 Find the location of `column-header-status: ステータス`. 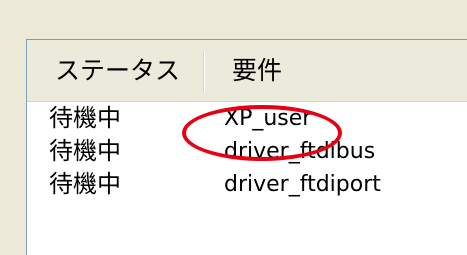

column-header-status: ステータス is located at coordinates (140, 71).